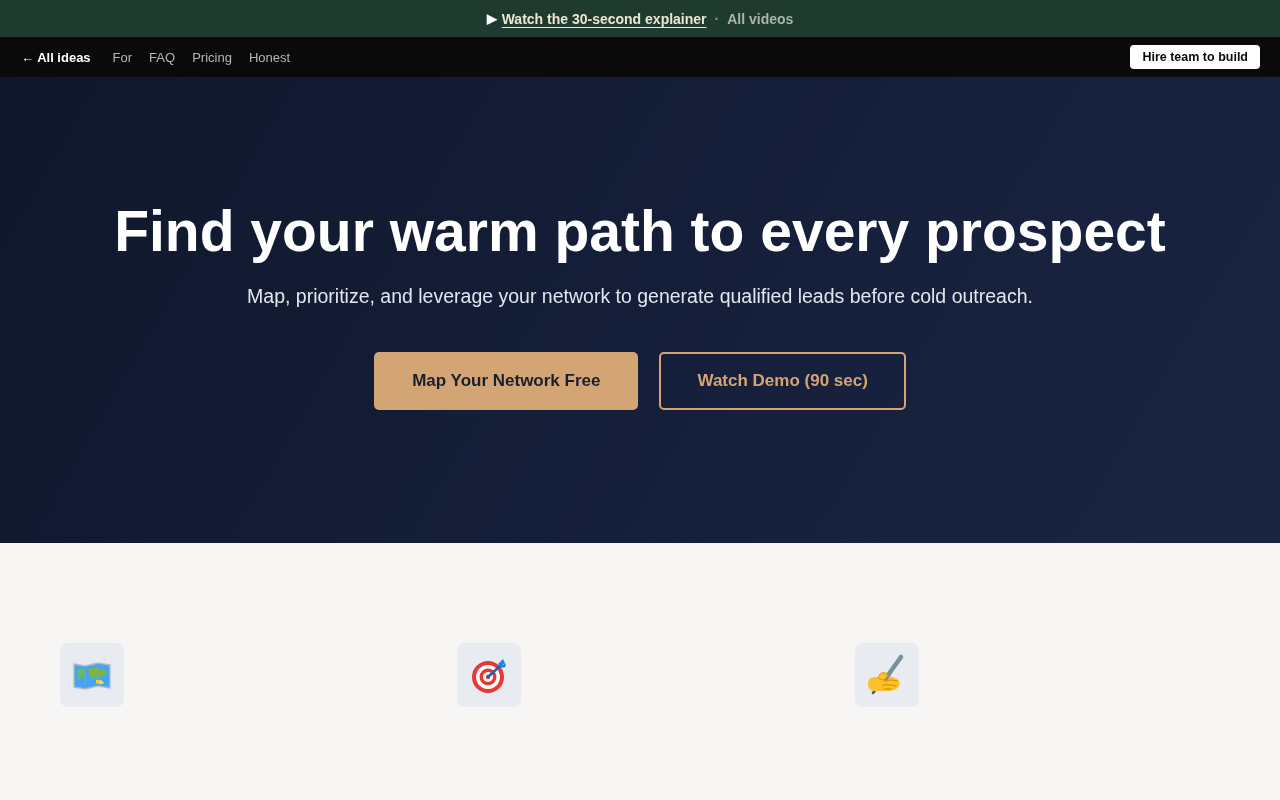  What do you see at coordinates (886, 675) in the screenshot?
I see `writing-hand-icon` at bounding box center [886, 675].